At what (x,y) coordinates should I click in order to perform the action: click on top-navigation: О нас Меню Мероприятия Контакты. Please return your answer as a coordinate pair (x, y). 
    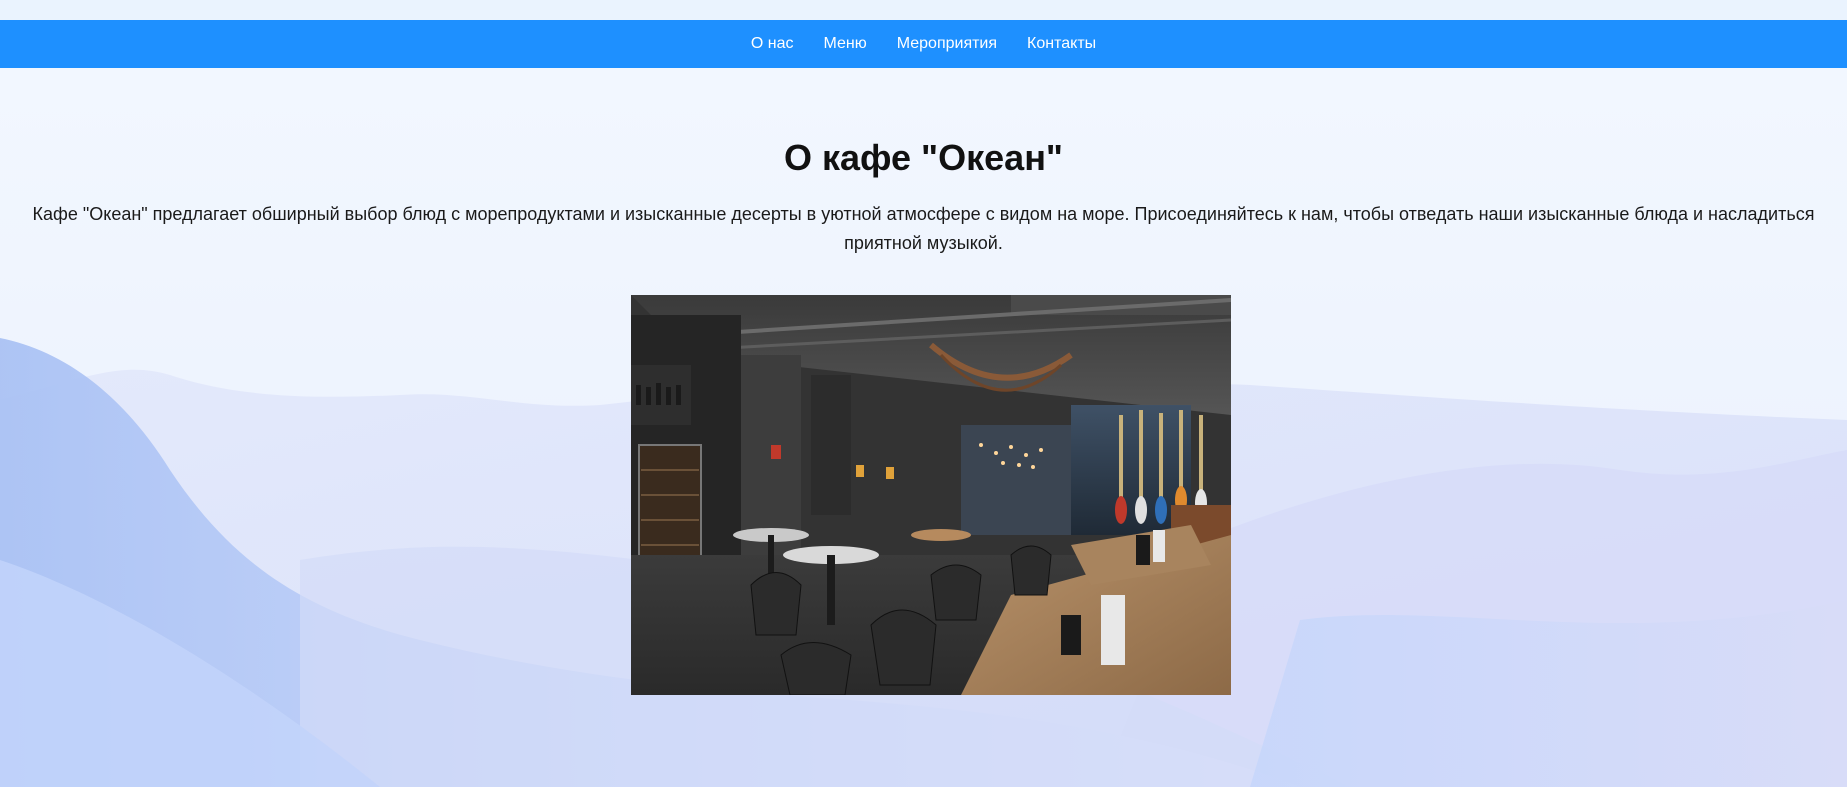
    Looking at the image, I should click on (923, 44).